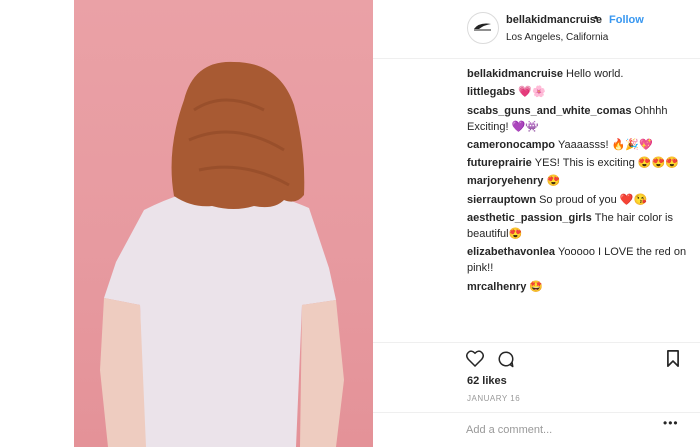 The image size is (700, 448). Describe the element at coordinates (536, 358) in the screenshot. I see `action-bar` at that location.